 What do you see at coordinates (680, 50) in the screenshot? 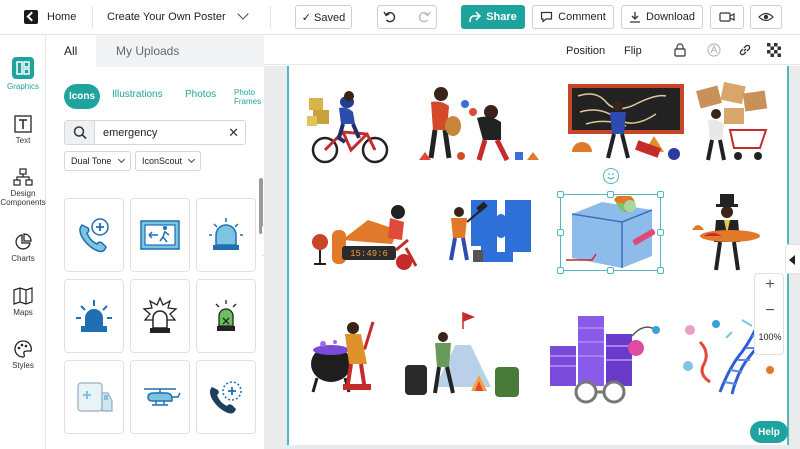
I see `lock-icon` at bounding box center [680, 50].